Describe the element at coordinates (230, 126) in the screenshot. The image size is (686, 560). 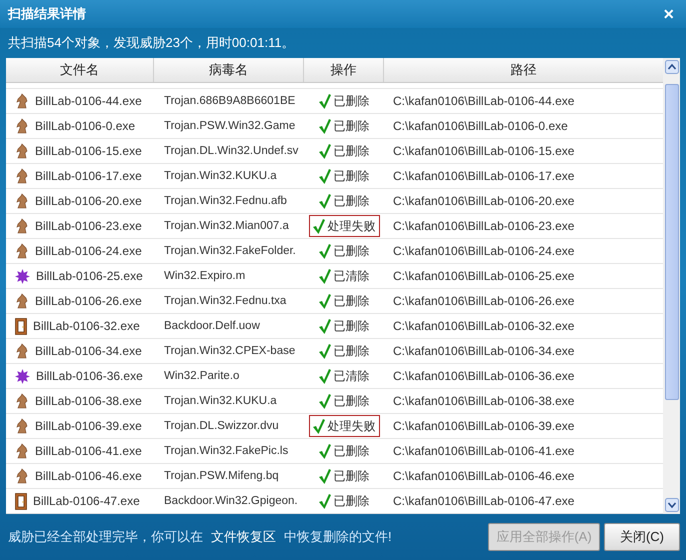
I see `table-cell: Trojan.PSW.Win32.Game` at that location.